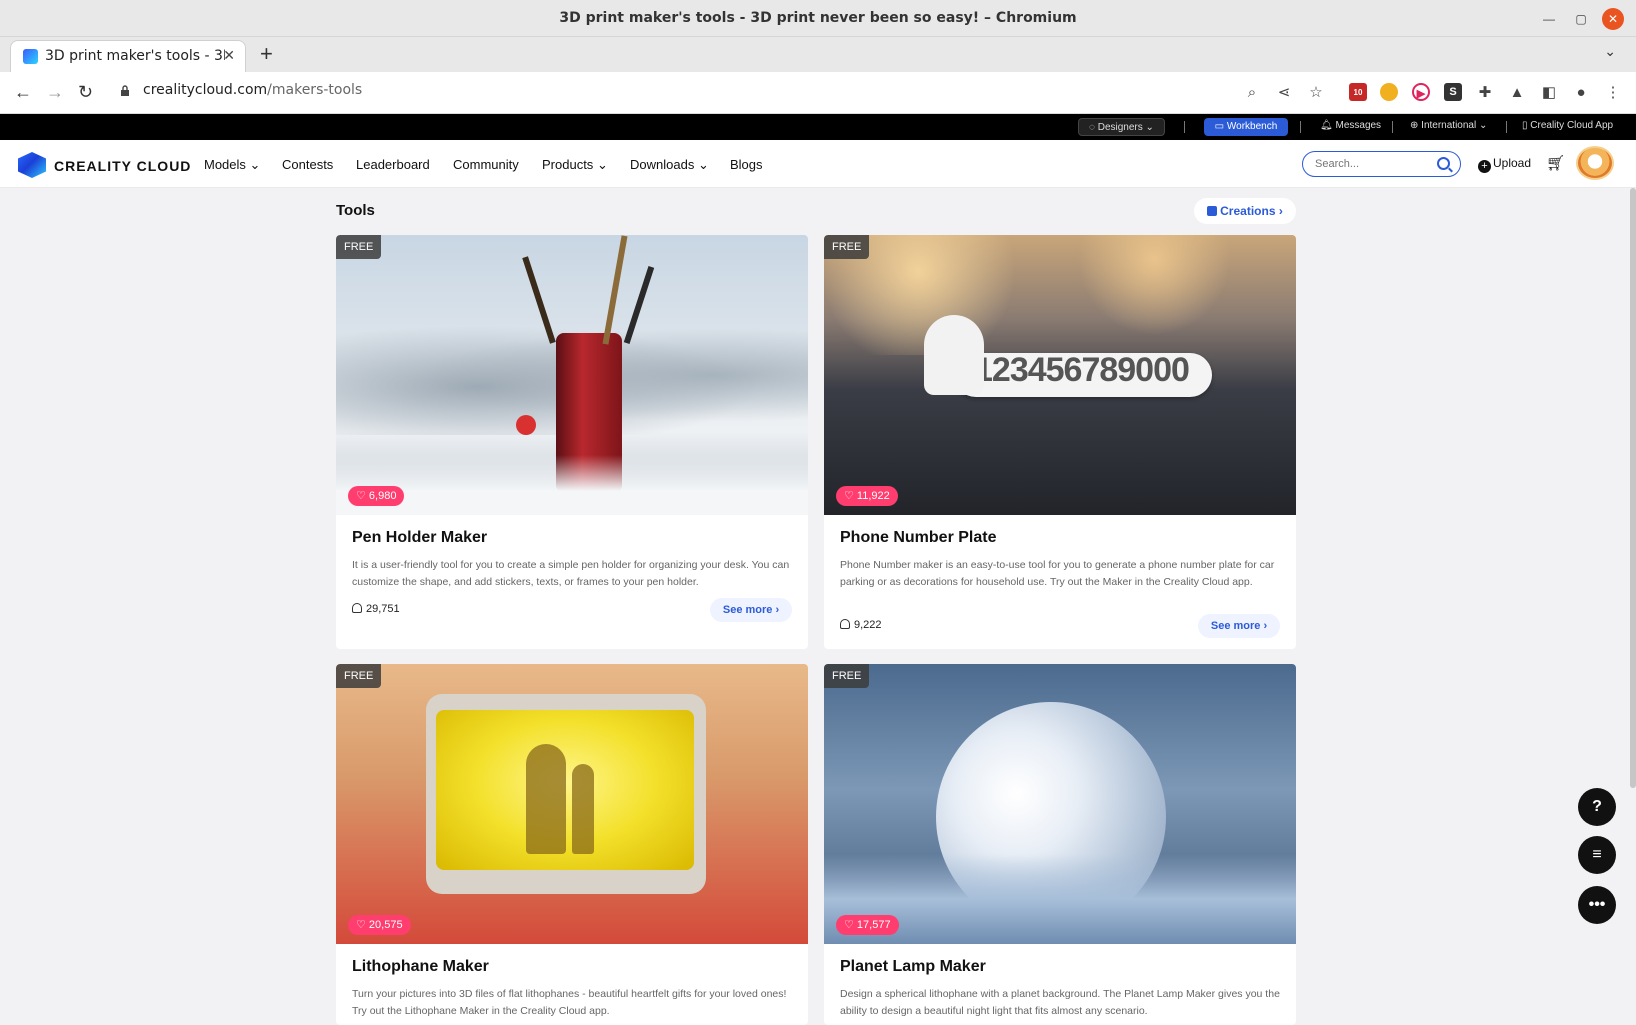 This screenshot has height=1025, width=1636. What do you see at coordinates (419, 538) in the screenshot?
I see `card-title: Pen Holder Maker` at bounding box center [419, 538].